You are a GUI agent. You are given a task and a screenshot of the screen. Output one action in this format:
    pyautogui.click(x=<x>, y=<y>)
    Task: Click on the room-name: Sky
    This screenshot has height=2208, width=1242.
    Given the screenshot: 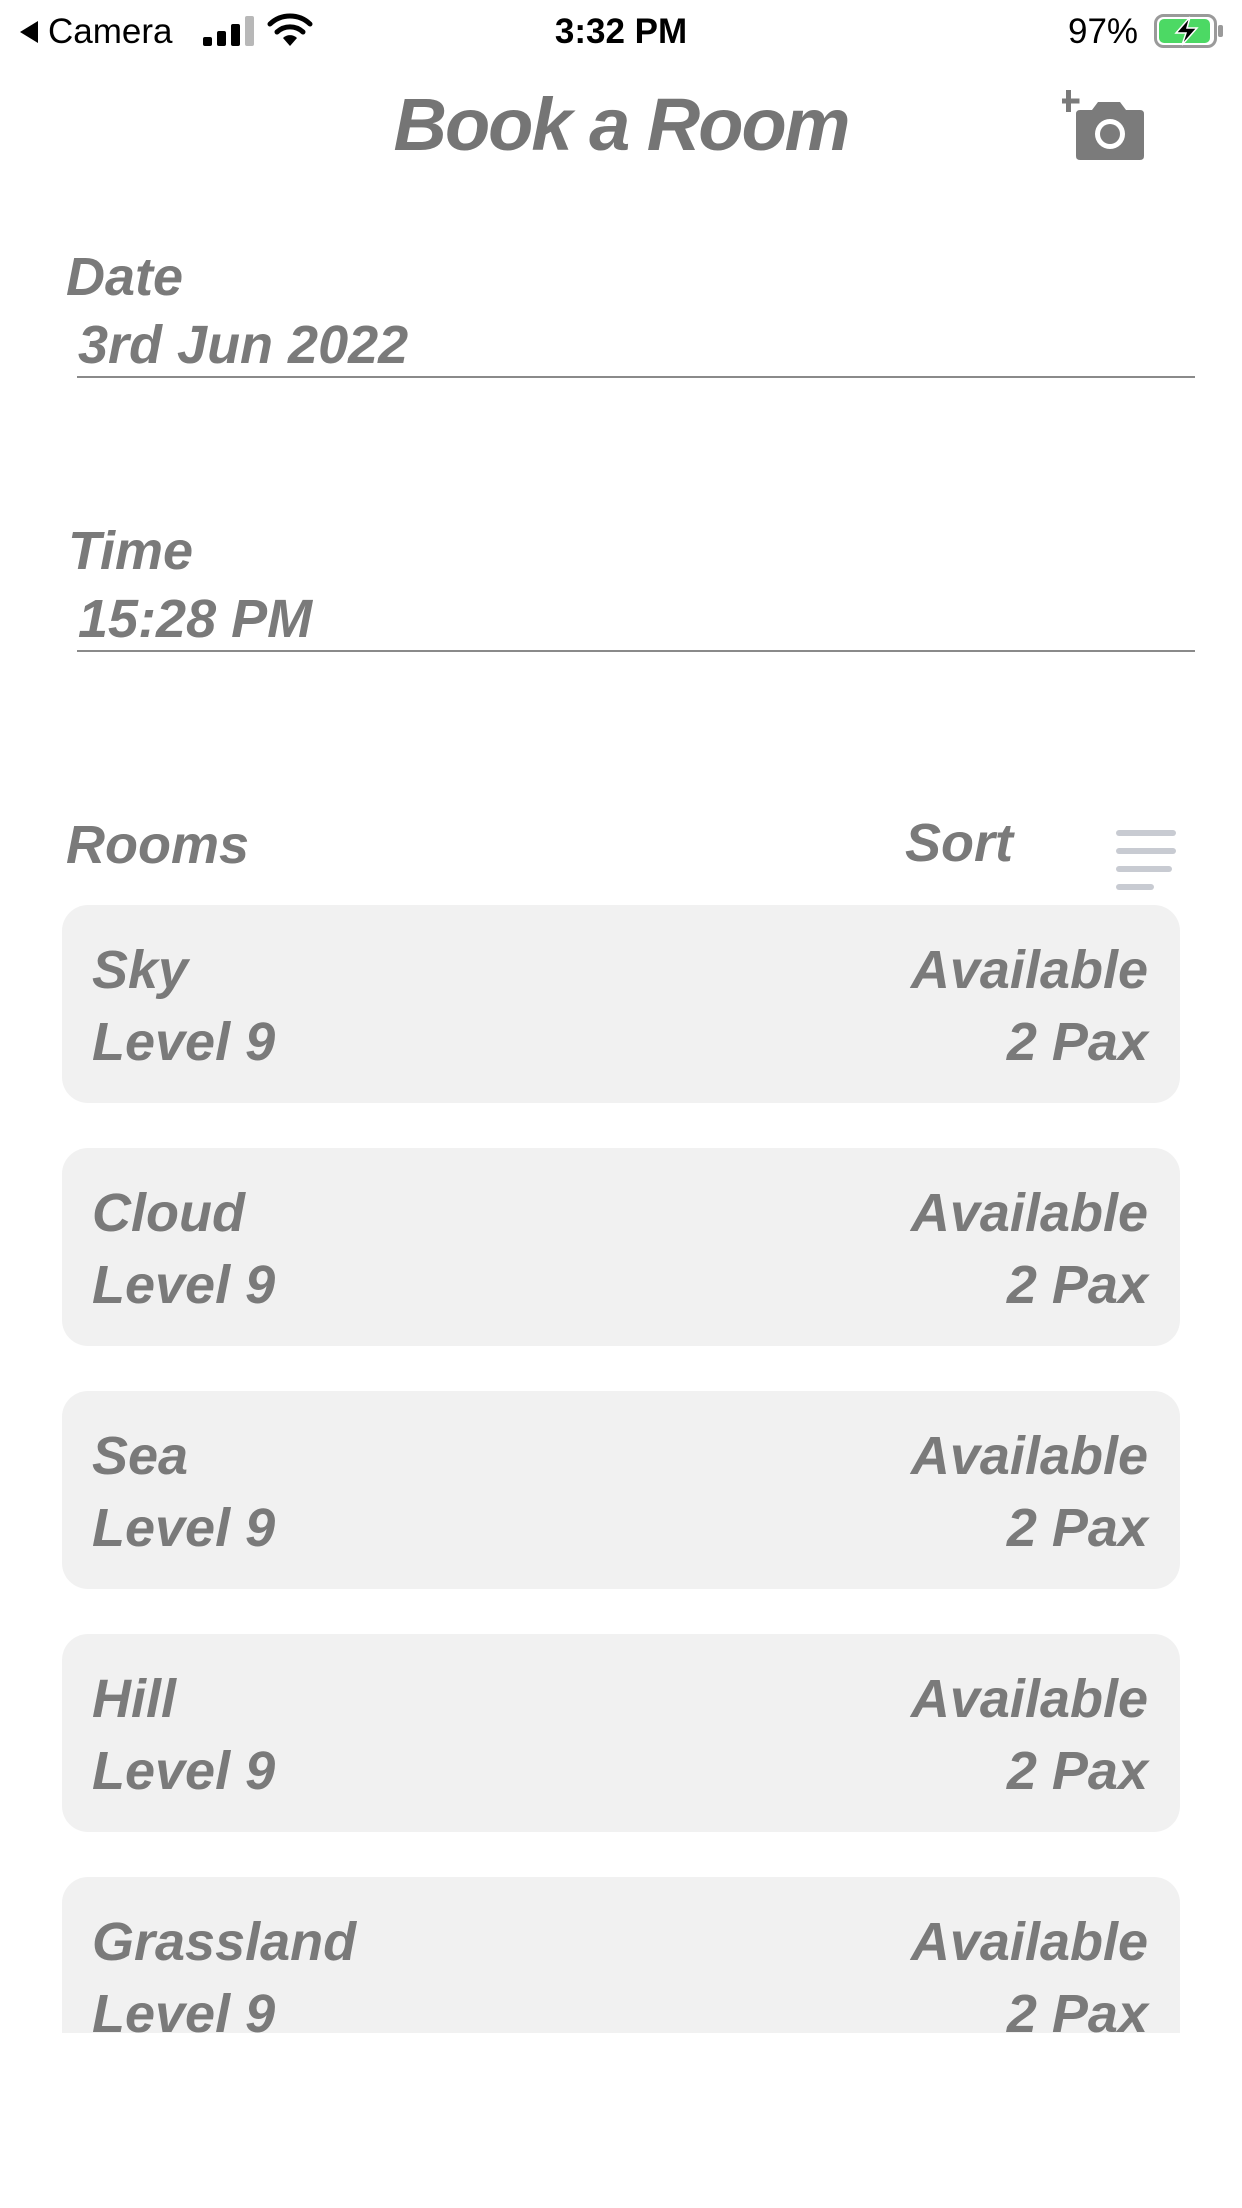 What is the action you would take?
    pyautogui.click(x=140, y=970)
    